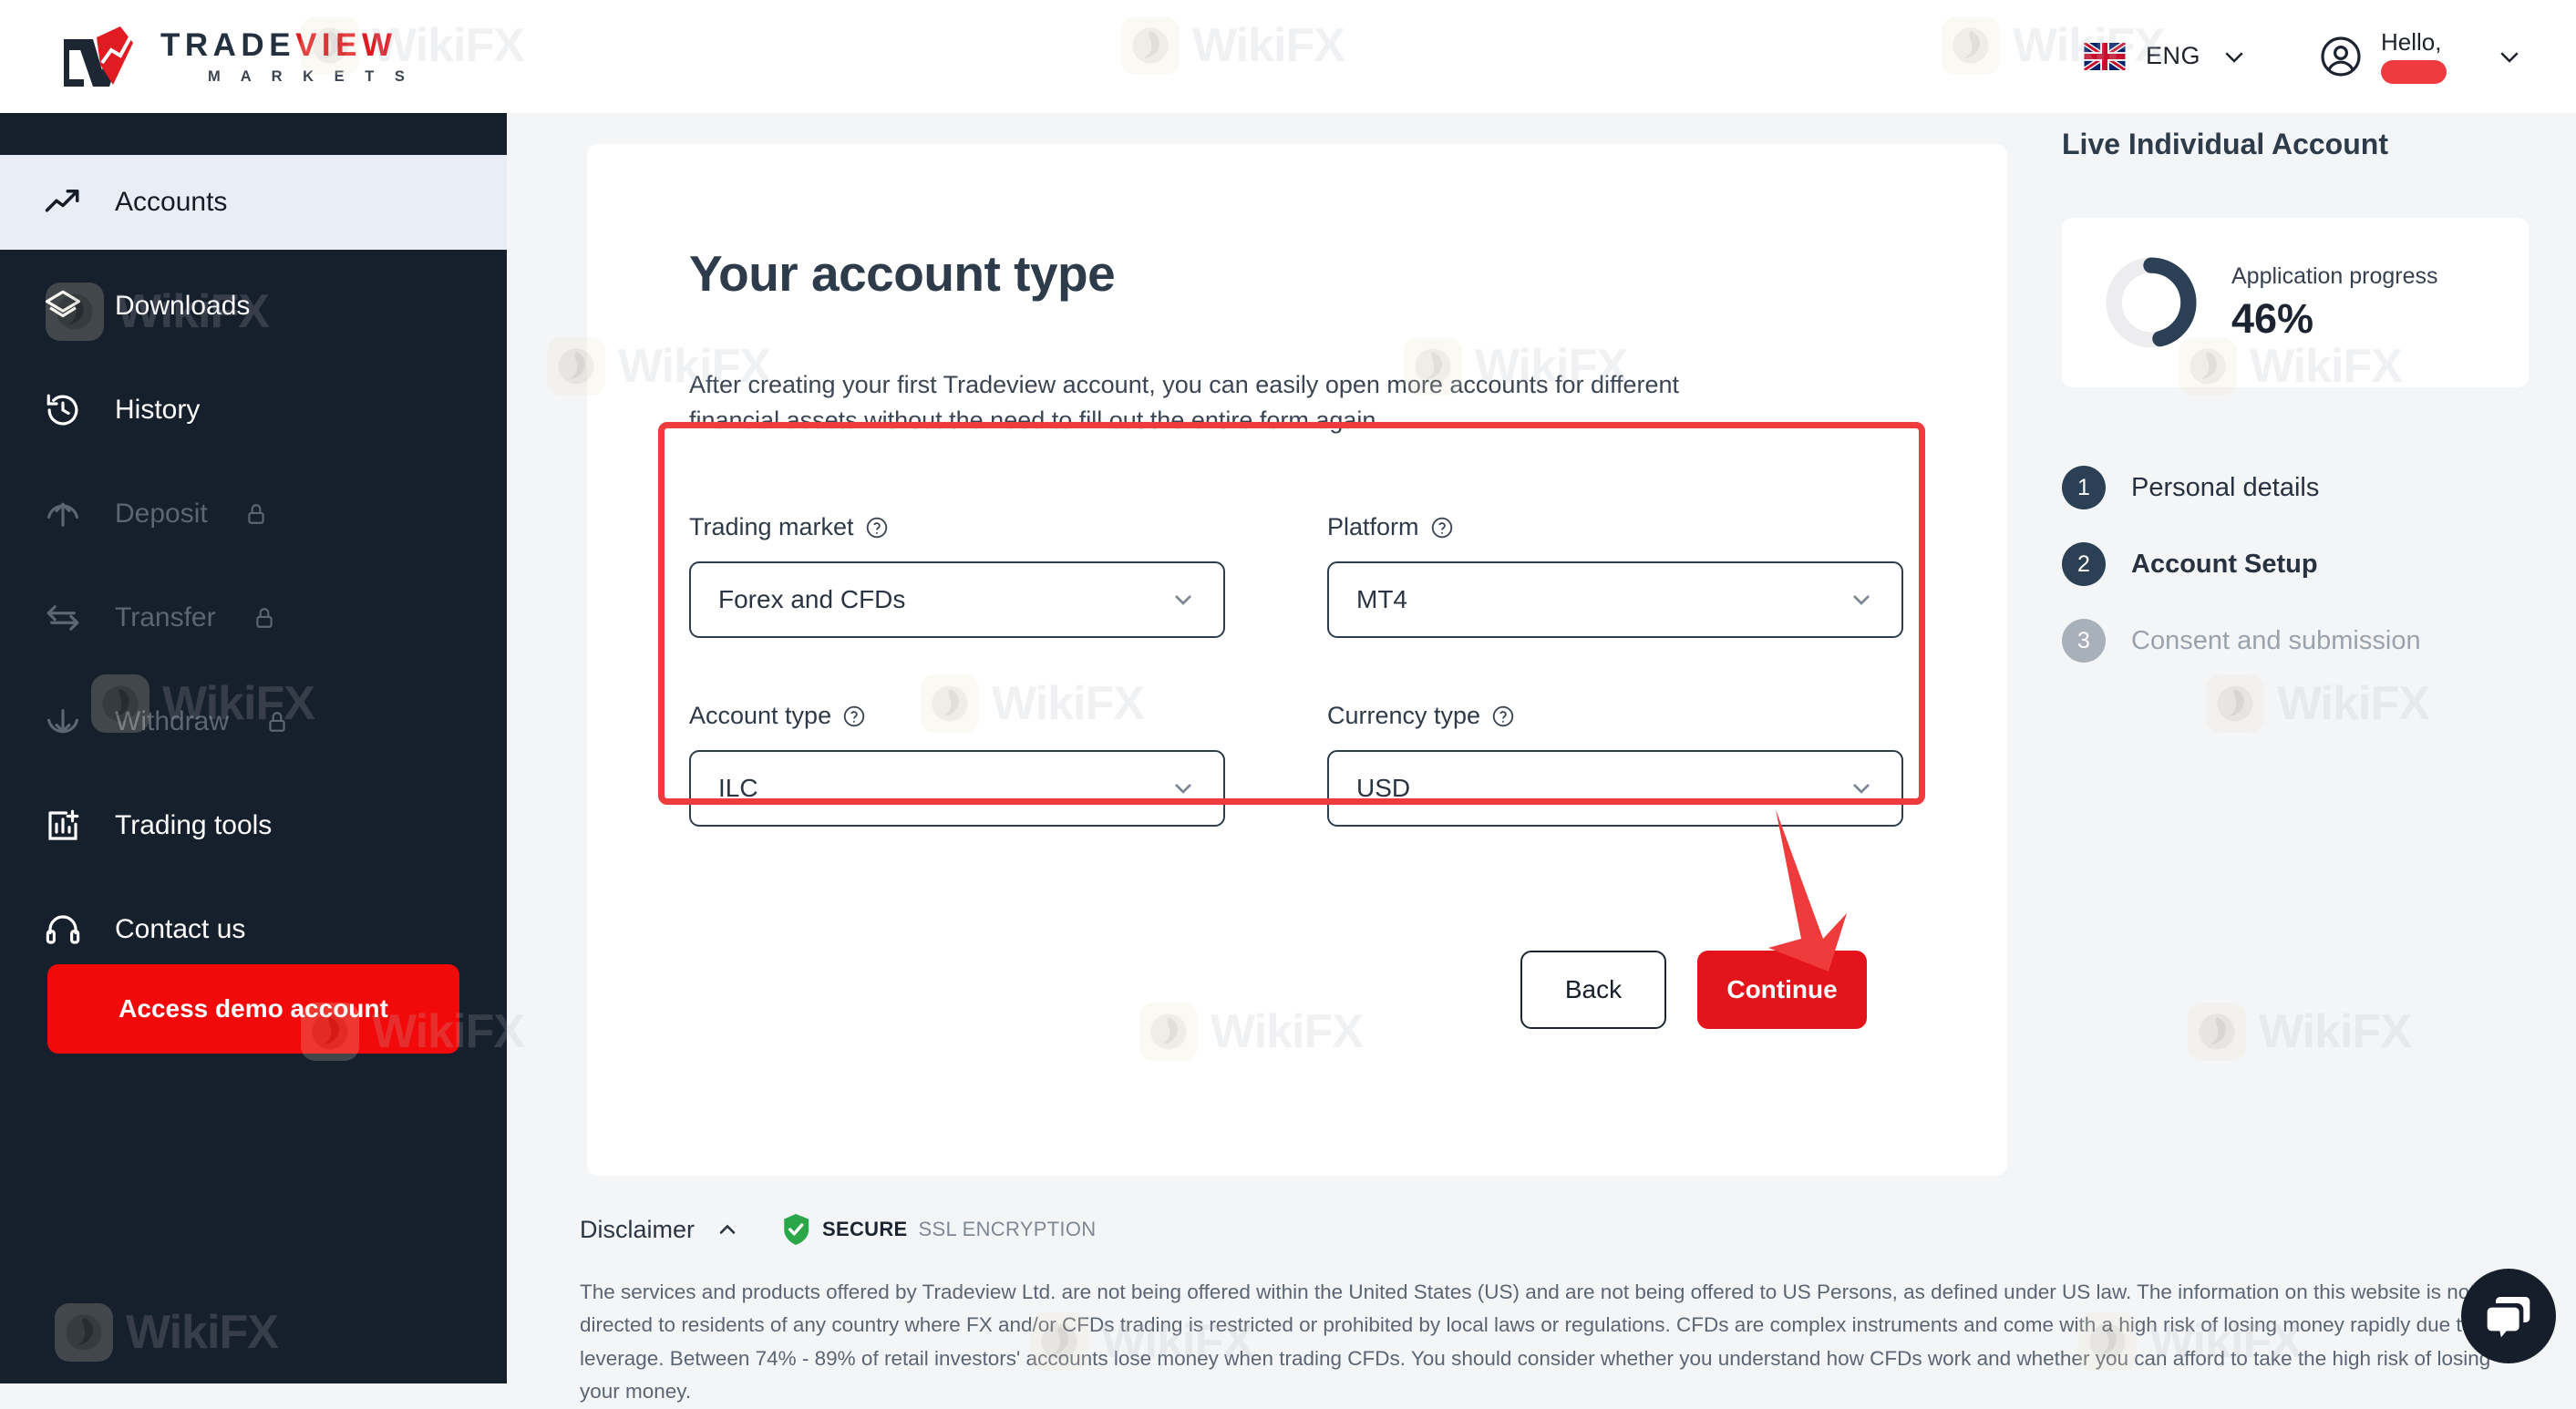 Image resolution: width=2576 pixels, height=1409 pixels. Describe the element at coordinates (2303, 57) in the screenshot. I see `header-right-controls: ENG Hello,` at that location.